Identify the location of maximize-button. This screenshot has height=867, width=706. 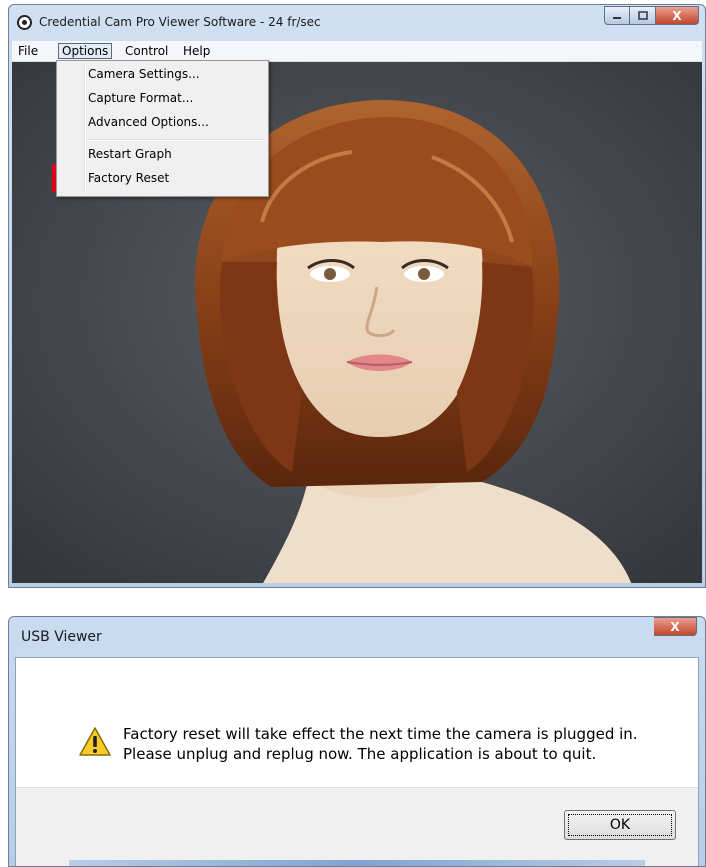
(643, 15).